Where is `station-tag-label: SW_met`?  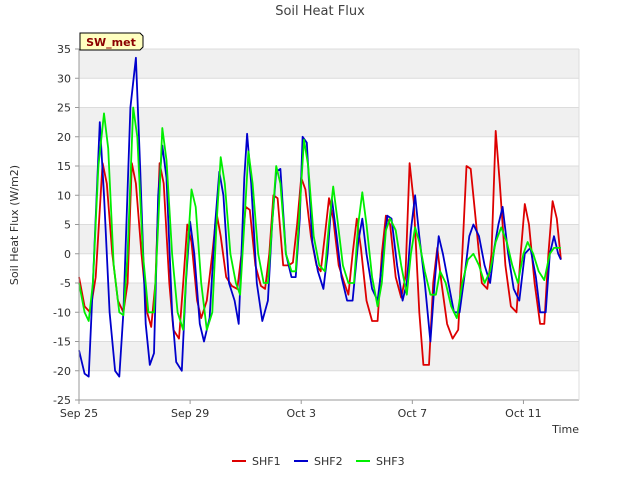
station-tag-label: SW_met is located at coordinates (111, 42).